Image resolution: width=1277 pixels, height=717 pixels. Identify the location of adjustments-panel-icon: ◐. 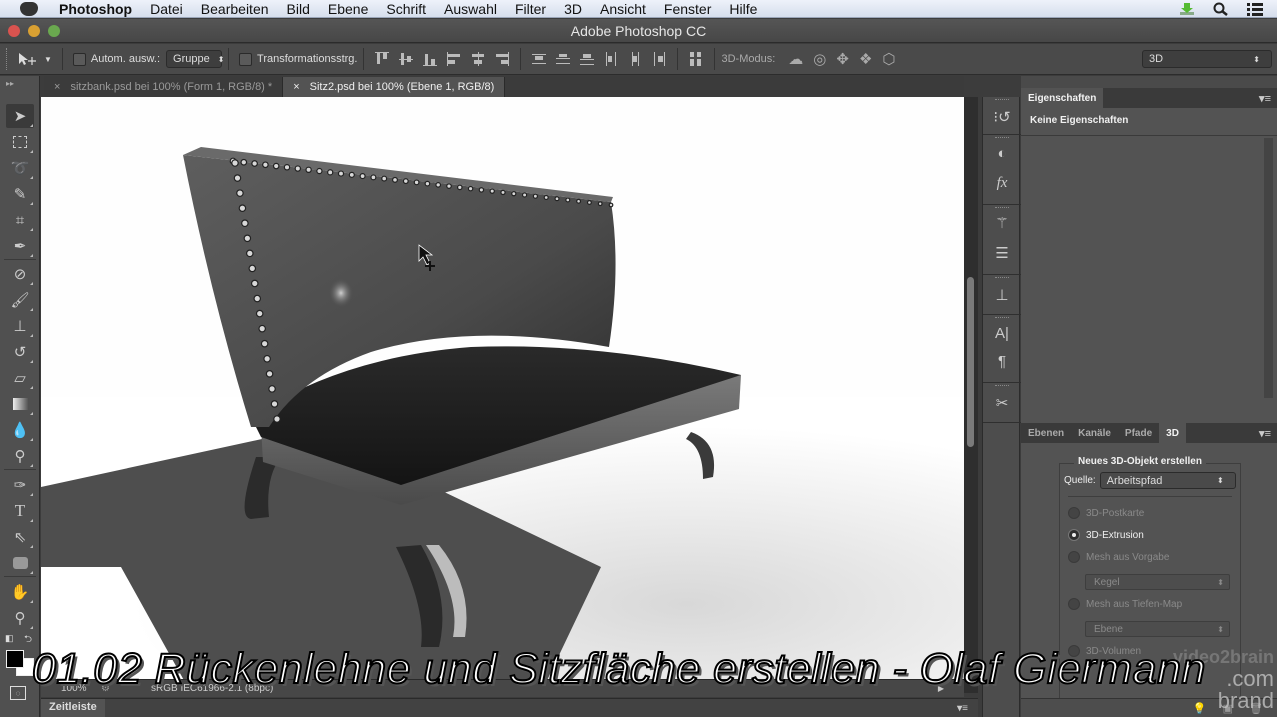
(1002, 153).